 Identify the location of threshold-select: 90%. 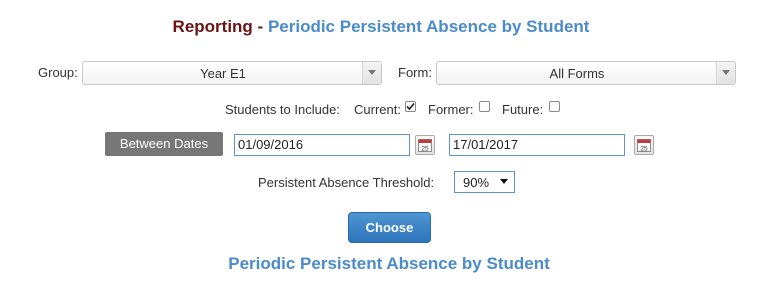
(484, 182).